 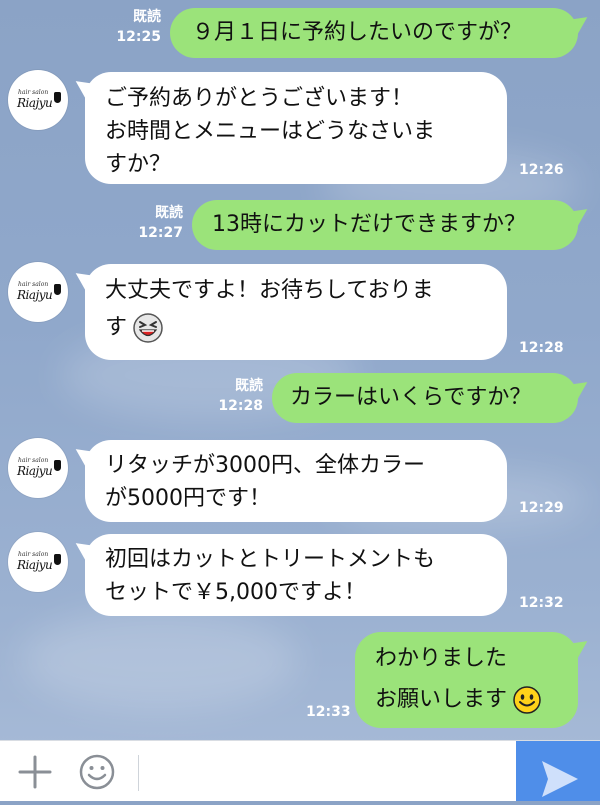 I want to click on message-bubble-outgoing: わかりました お願いします, so click(x=474, y=680).